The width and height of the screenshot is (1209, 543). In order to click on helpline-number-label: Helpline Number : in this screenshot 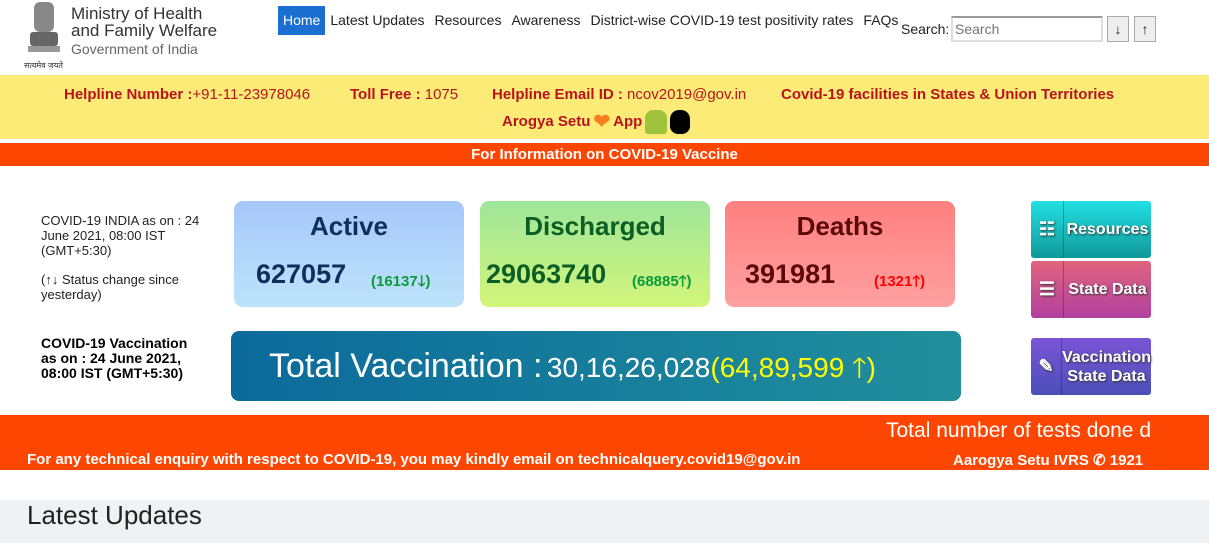, I will do `click(128, 94)`.